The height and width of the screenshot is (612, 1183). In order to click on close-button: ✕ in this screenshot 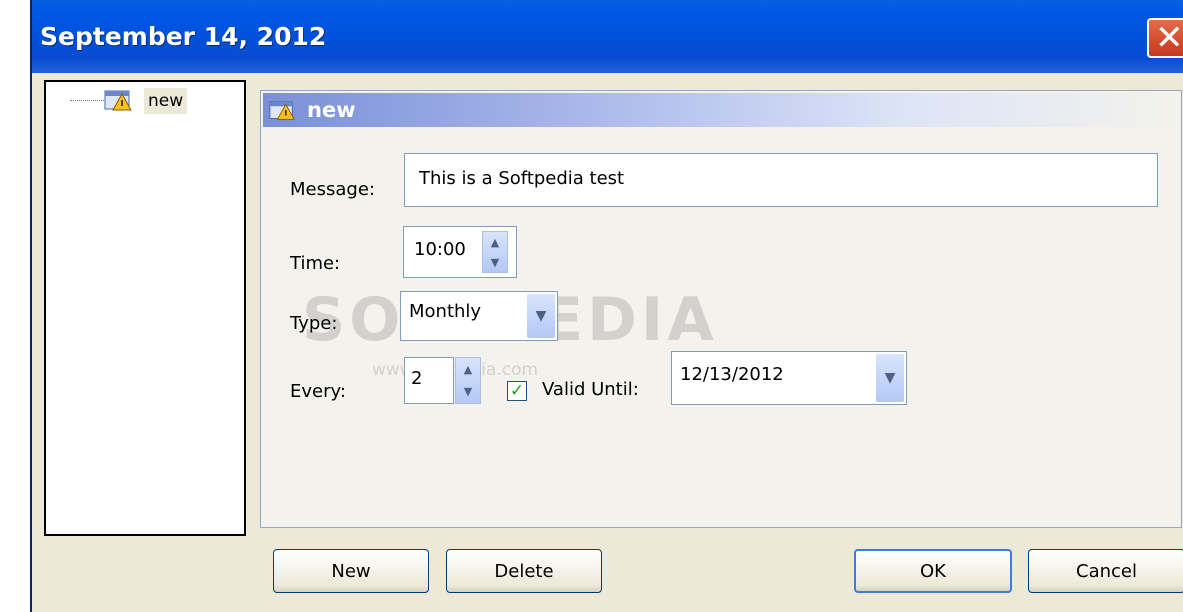, I will do `click(1165, 38)`.